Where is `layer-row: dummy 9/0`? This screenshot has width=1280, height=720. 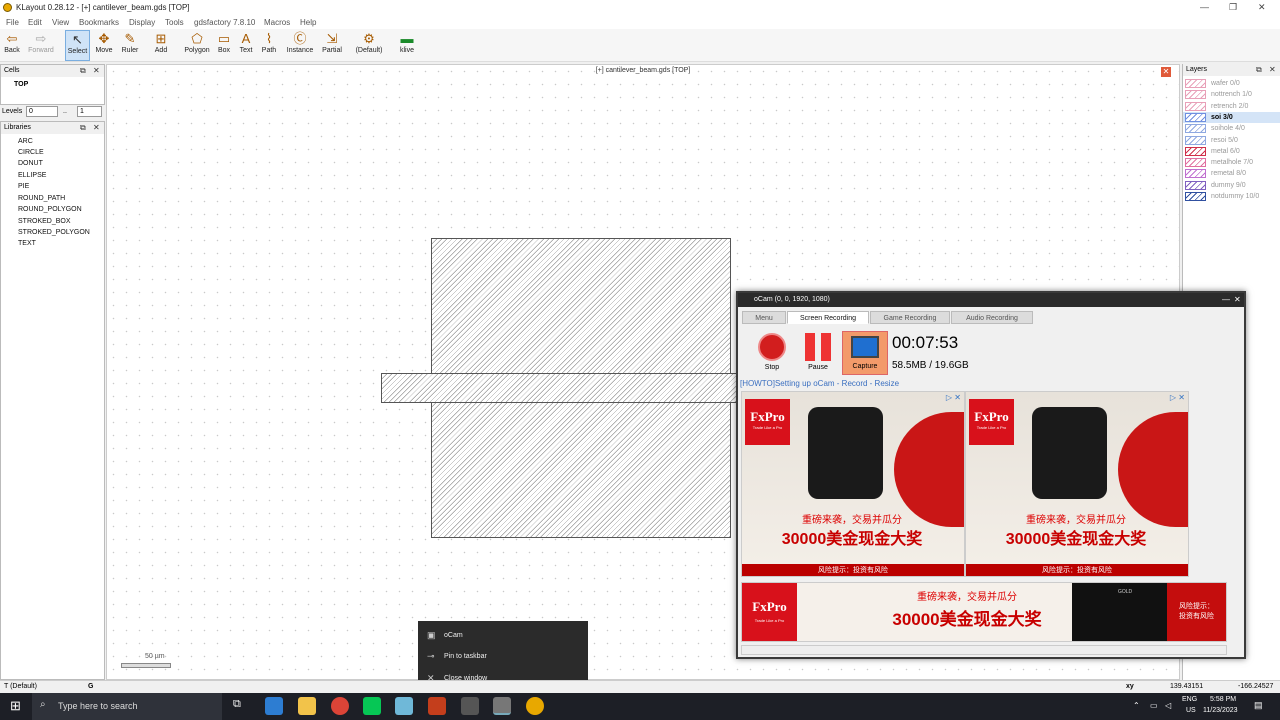
layer-row: dummy 9/0 is located at coordinates (1231, 185).